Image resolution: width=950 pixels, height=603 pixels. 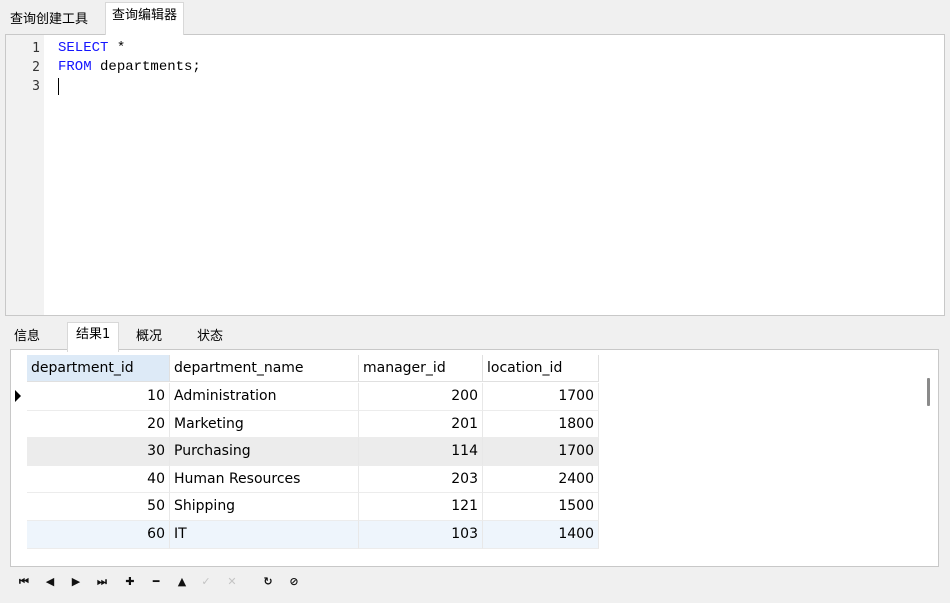 What do you see at coordinates (541, 368) in the screenshot?
I see `column-header-location-id: location_id` at bounding box center [541, 368].